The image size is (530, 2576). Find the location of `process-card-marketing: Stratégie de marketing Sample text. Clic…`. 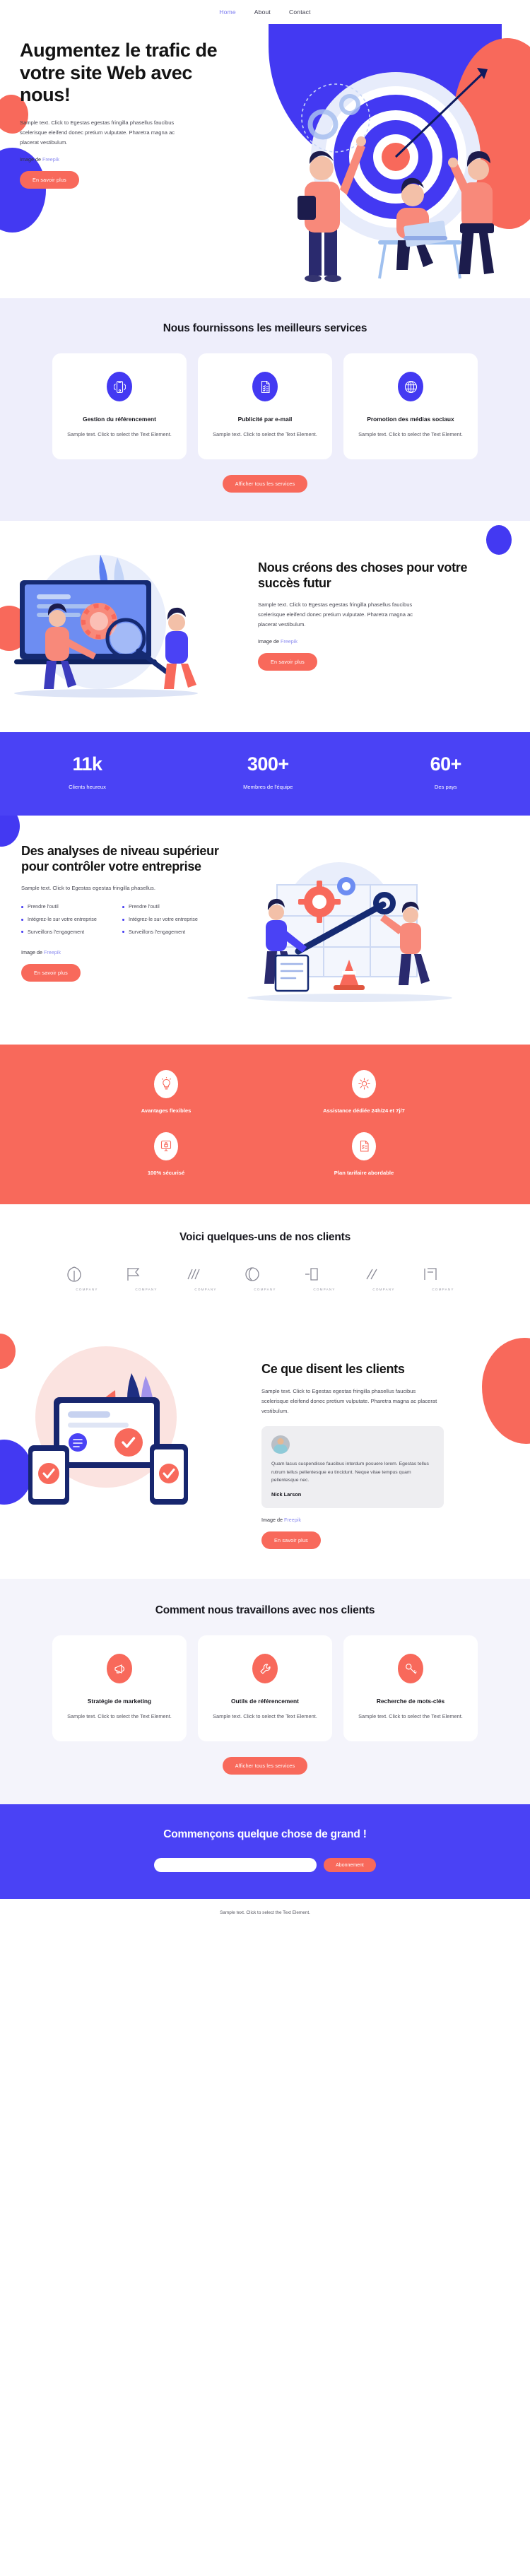

process-card-marketing: Stratégie de marketing Sample text. Clic… is located at coordinates (119, 1688).